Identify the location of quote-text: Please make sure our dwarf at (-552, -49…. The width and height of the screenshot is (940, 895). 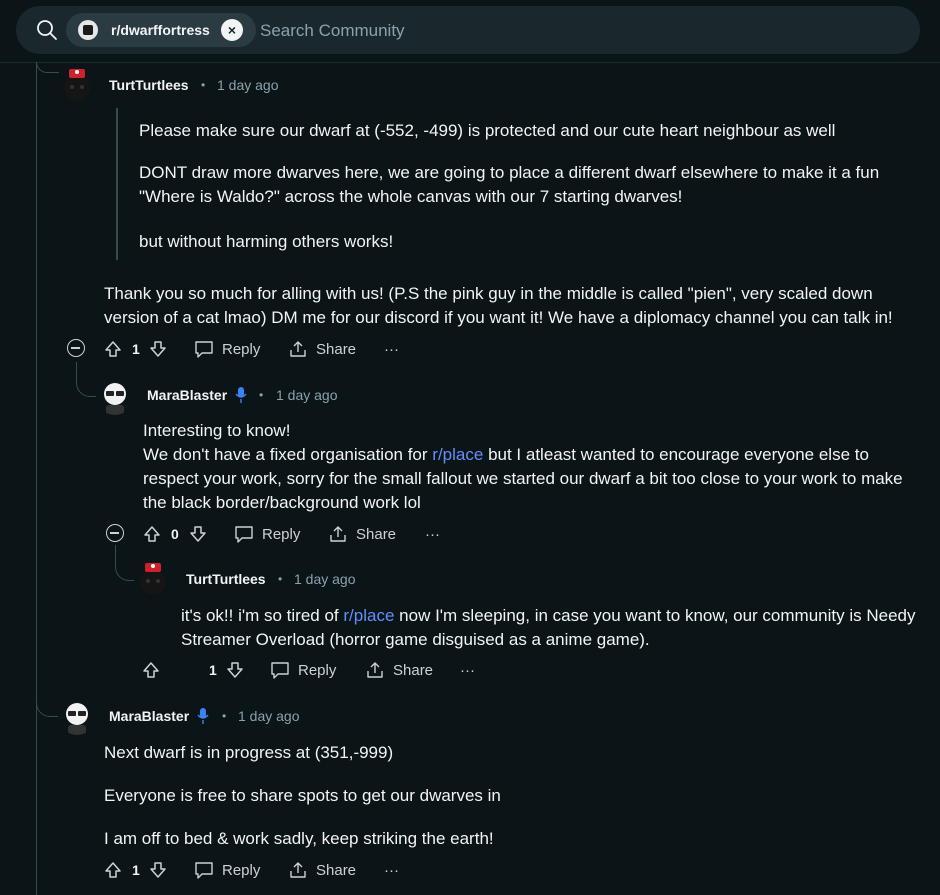
(487, 130).